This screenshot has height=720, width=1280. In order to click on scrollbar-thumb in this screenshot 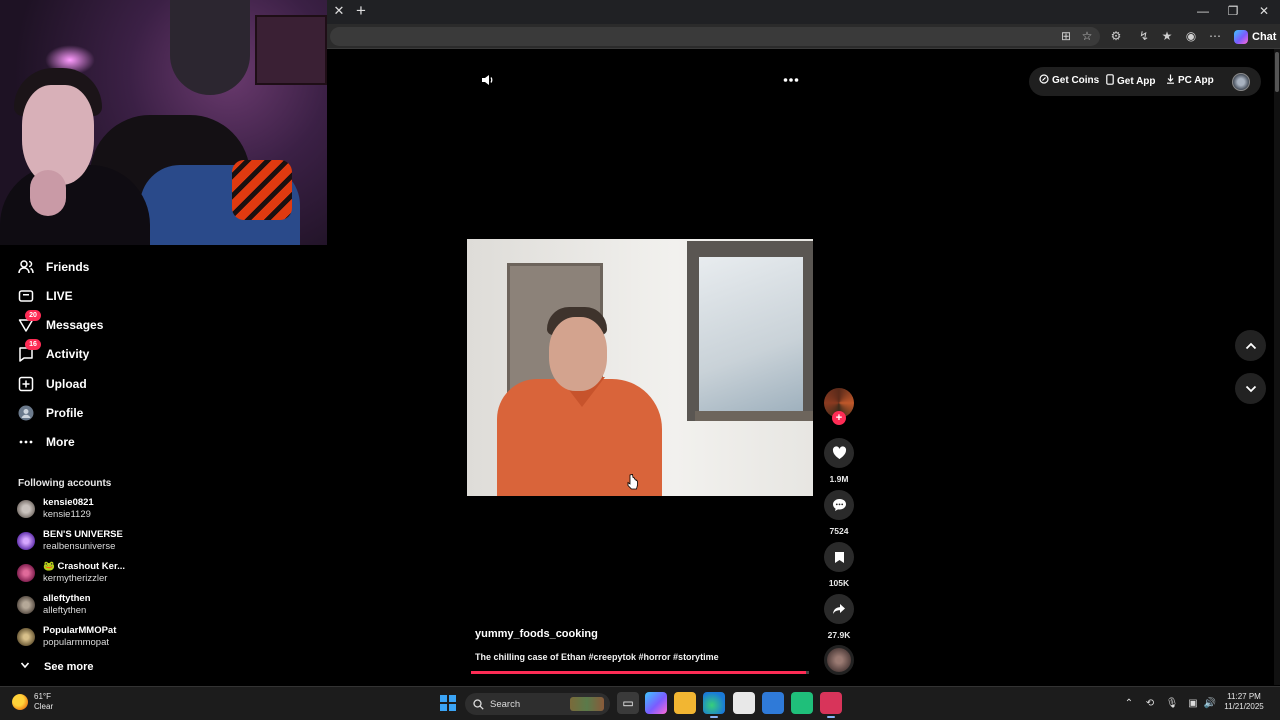, I will do `click(1277, 72)`.